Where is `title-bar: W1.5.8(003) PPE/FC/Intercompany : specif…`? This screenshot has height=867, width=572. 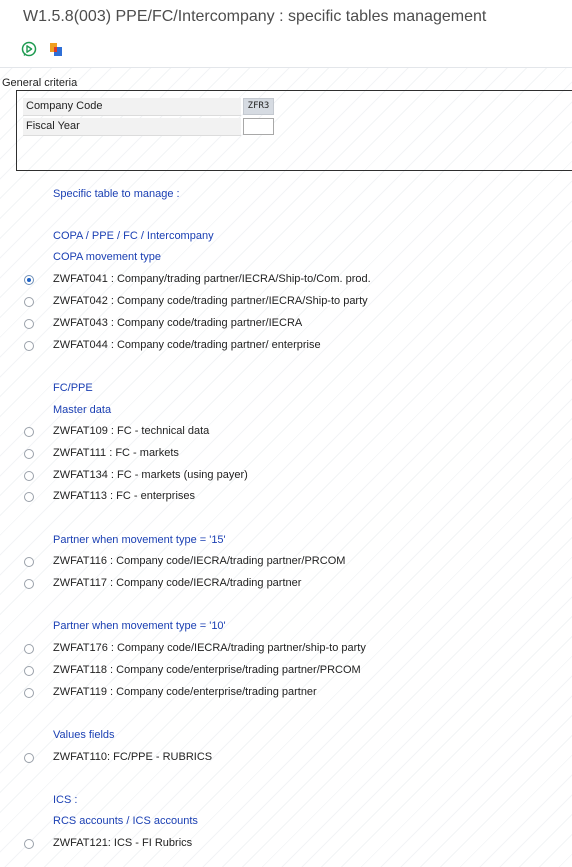
title-bar: W1.5.8(003) PPE/FC/Intercompany : specif… is located at coordinates (286, 16).